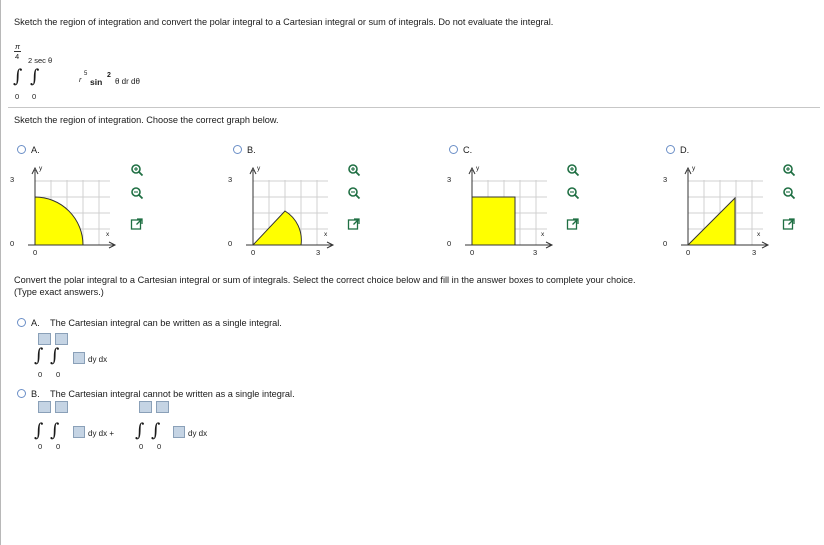 This screenshot has width=824, height=545. Describe the element at coordinates (61, 339) in the screenshot. I see `choice-a-inner-upper-input` at that location.